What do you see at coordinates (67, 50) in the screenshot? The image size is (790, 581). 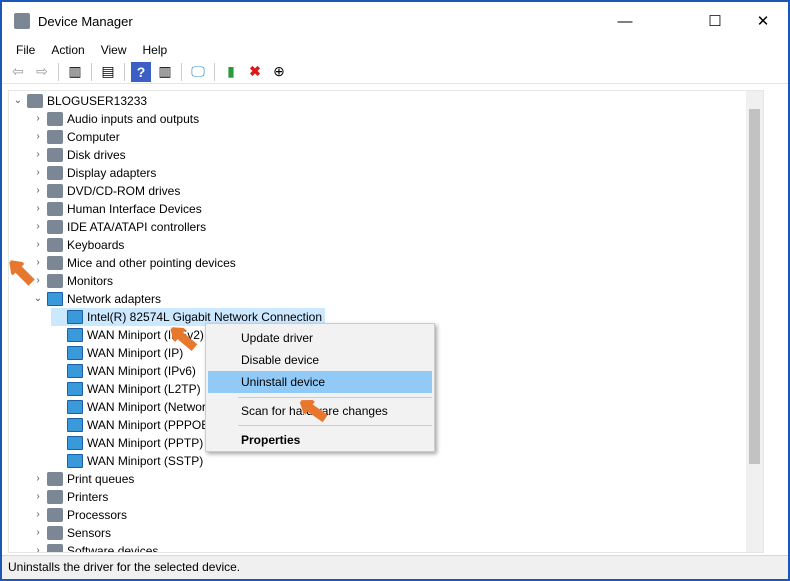 I see `menu-action: Action` at bounding box center [67, 50].